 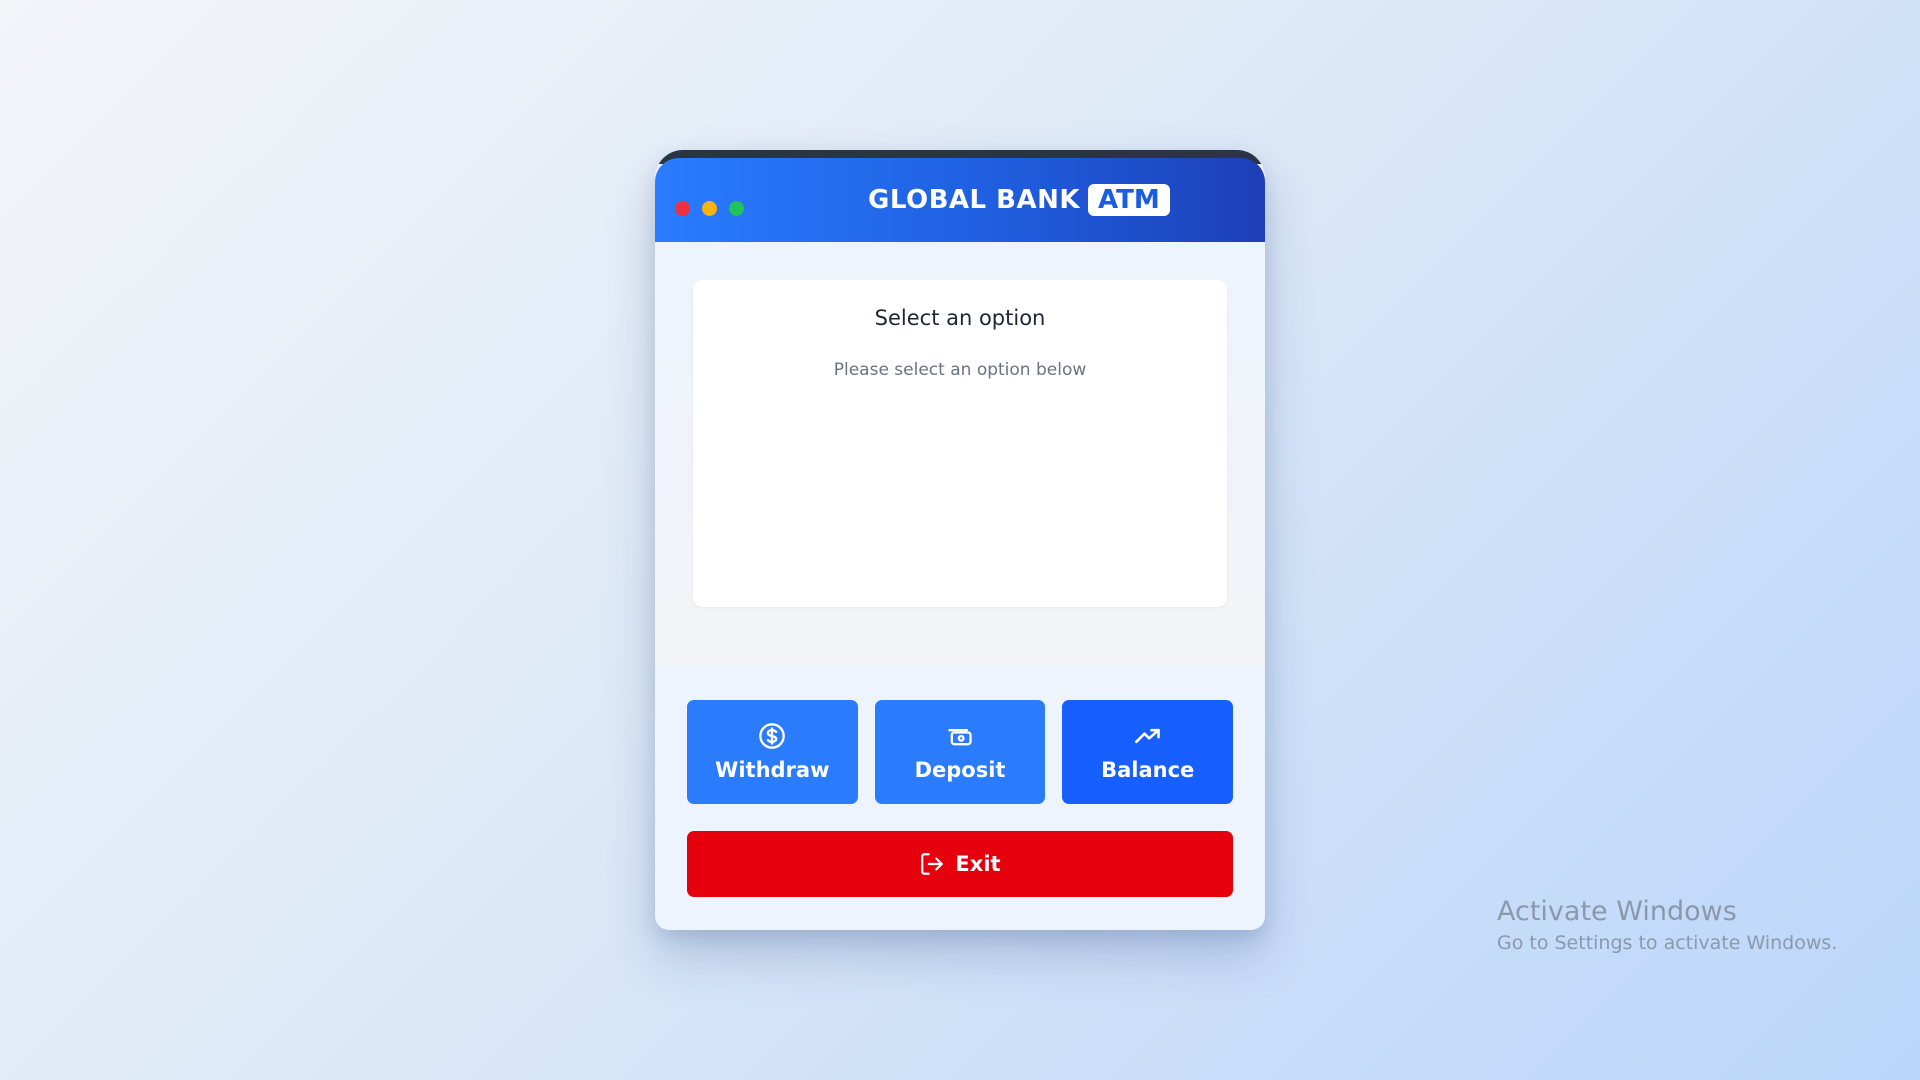 What do you see at coordinates (960, 318) in the screenshot?
I see `screen-title: Select an option` at bounding box center [960, 318].